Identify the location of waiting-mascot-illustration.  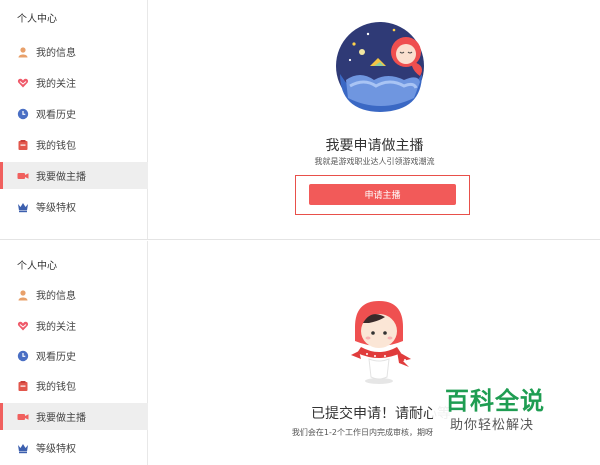
(380, 344).